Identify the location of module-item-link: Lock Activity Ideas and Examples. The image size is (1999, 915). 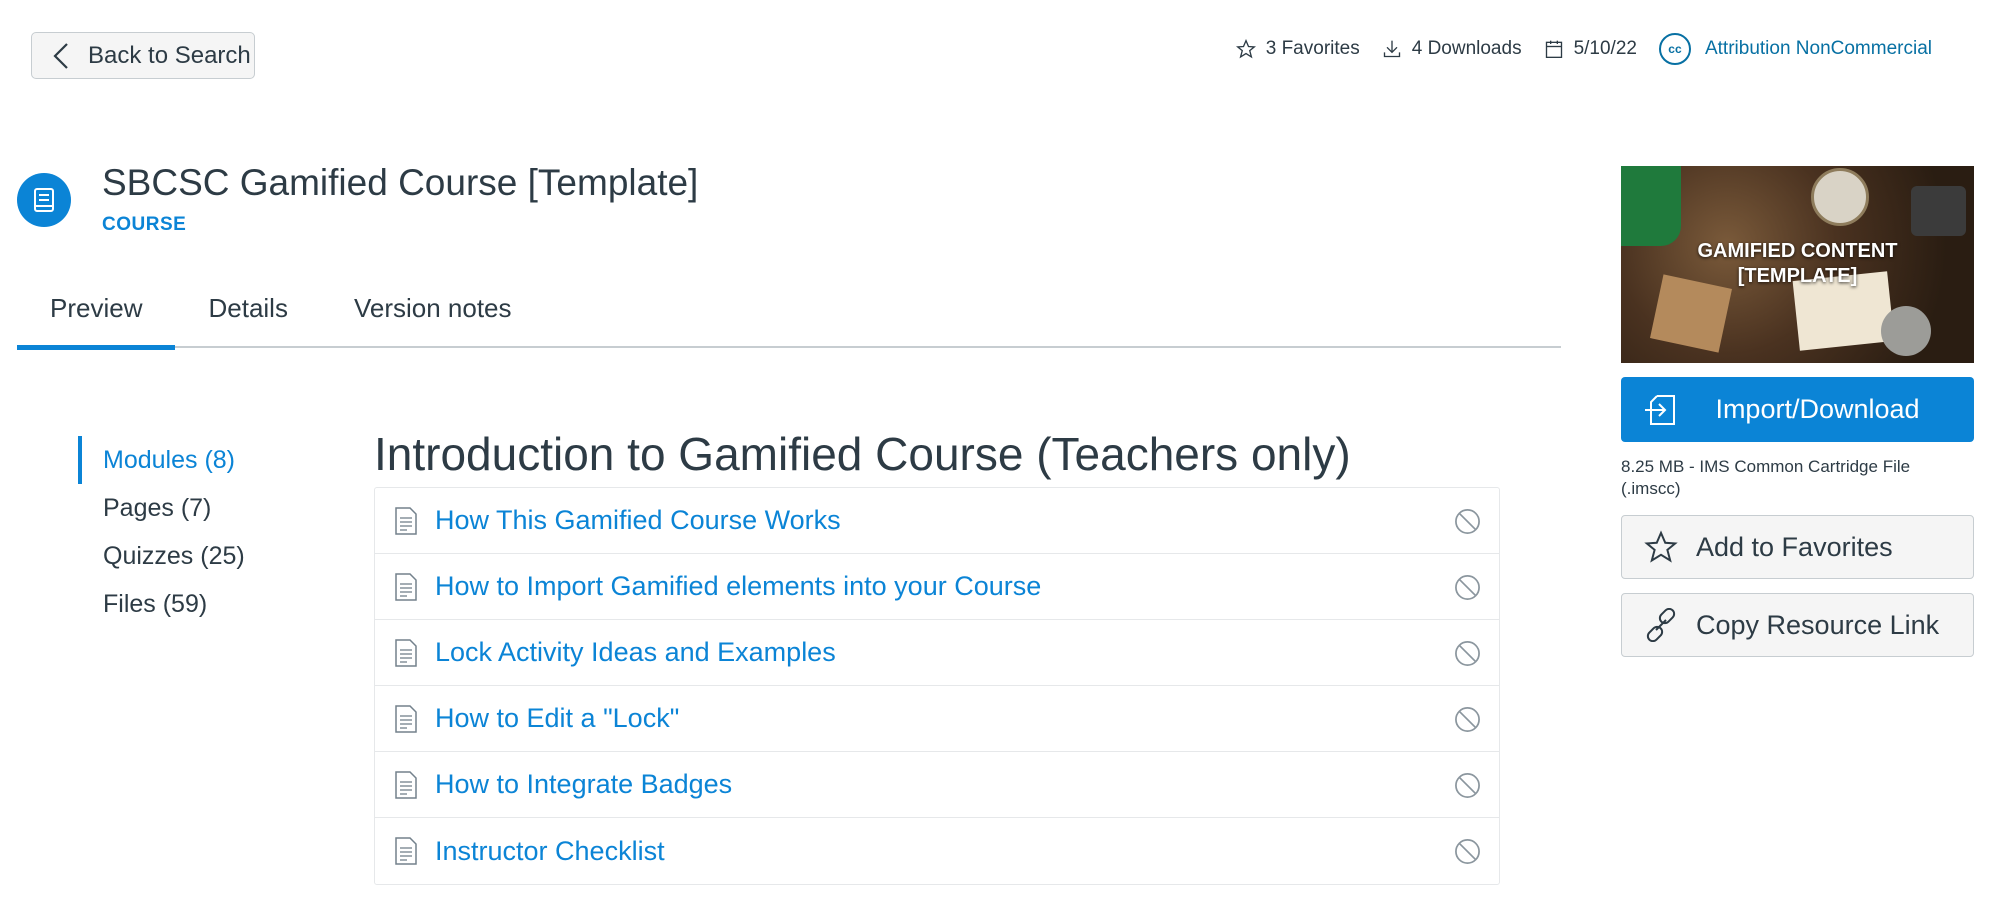
(635, 652).